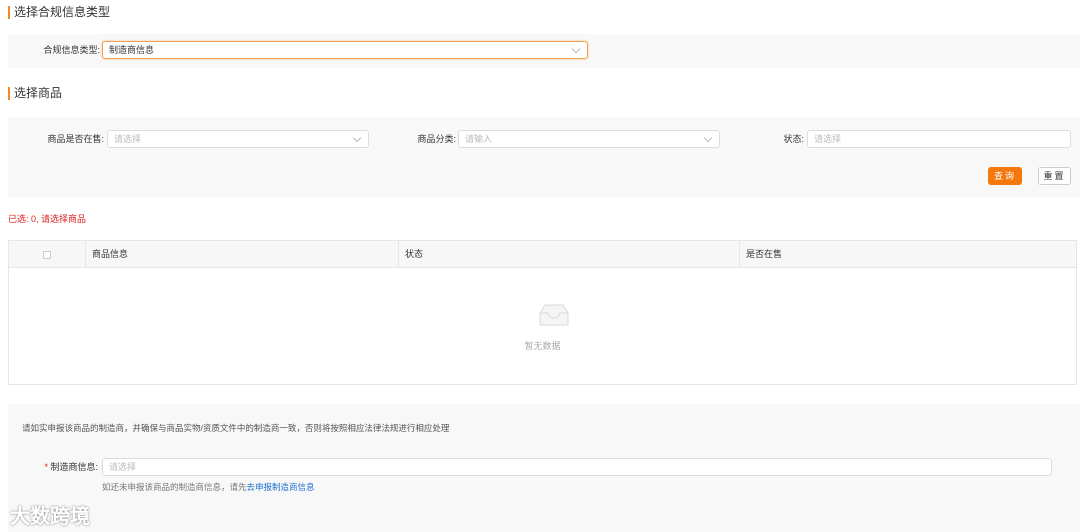 The width and height of the screenshot is (1080, 532). Describe the element at coordinates (544, 157) in the screenshot. I see `product-filter-panel: 商品是否在售: 请选择 商品分类: 请输入 状态: 请选择 查询 重置` at that location.